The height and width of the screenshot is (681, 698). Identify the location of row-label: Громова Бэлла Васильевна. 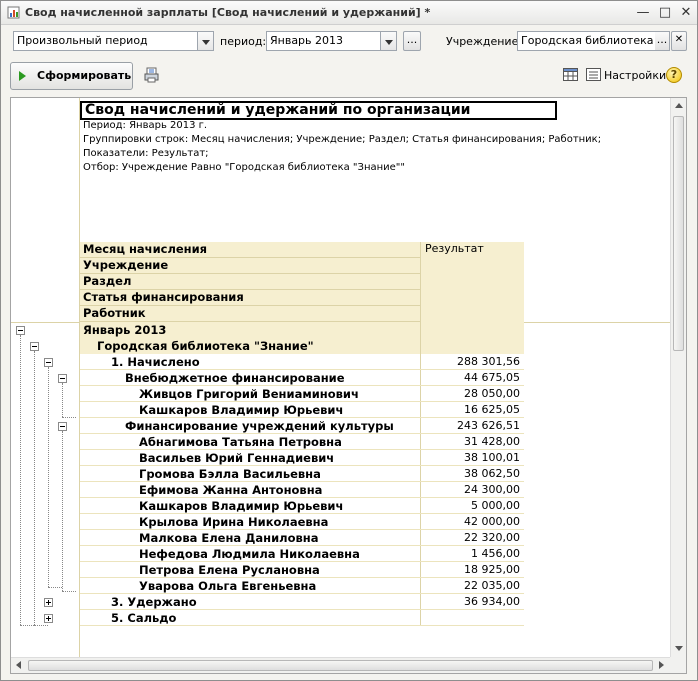
(230, 474).